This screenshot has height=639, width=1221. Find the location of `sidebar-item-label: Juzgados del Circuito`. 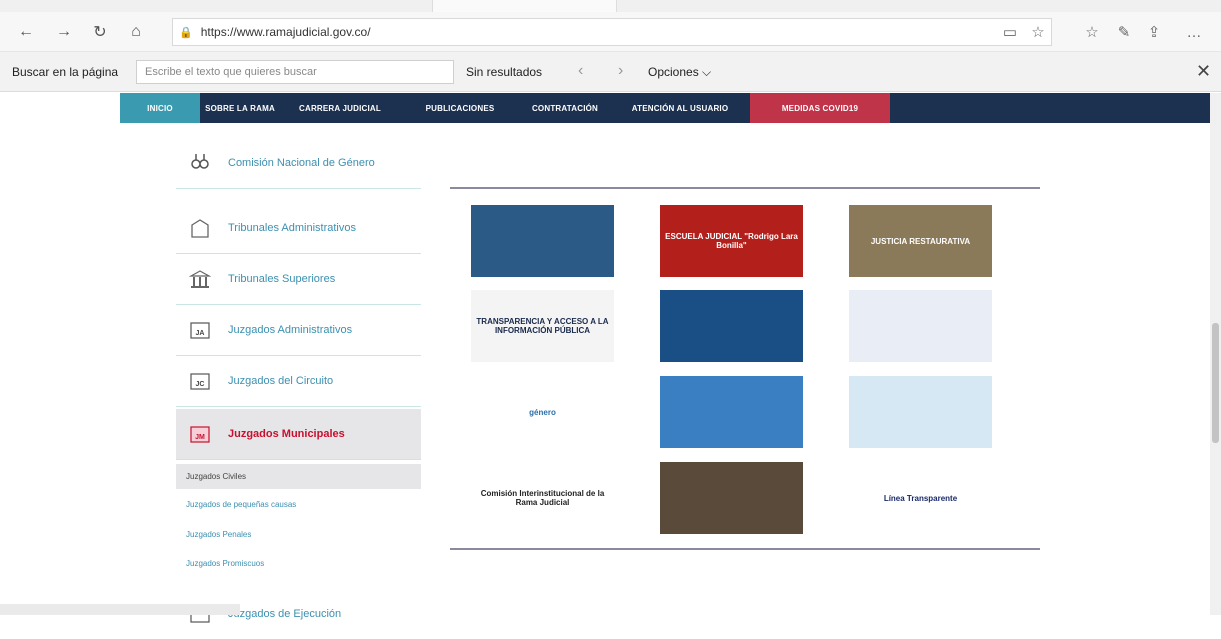

sidebar-item-label: Juzgados del Circuito is located at coordinates (281, 381).